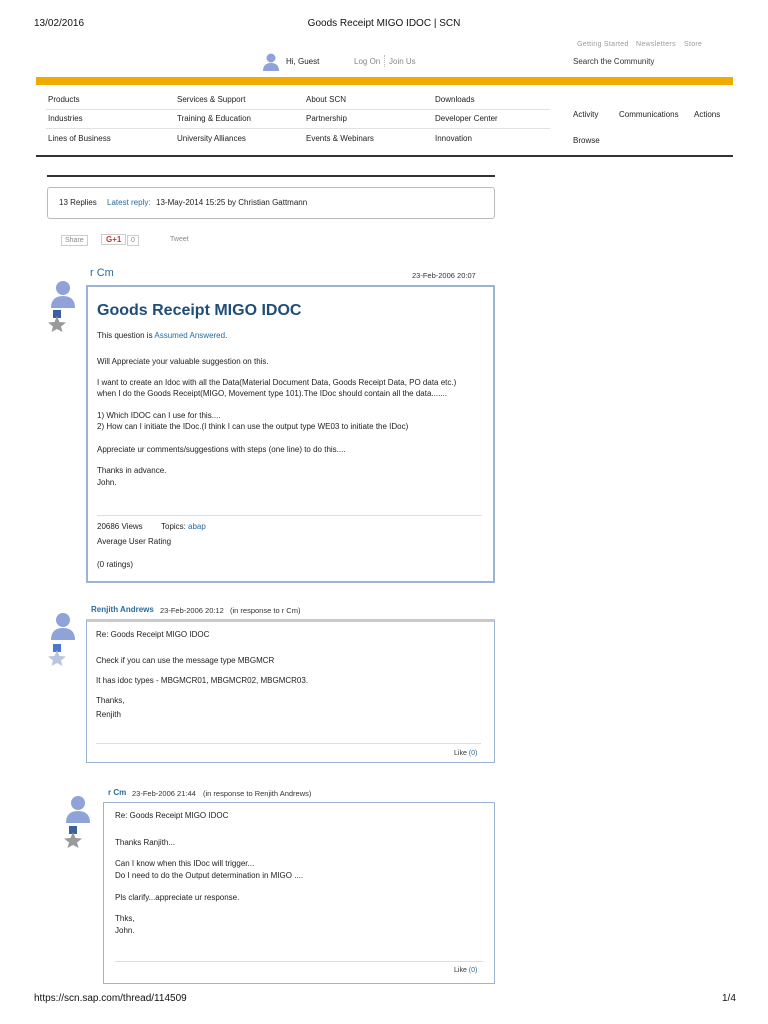 The width and height of the screenshot is (768, 1024). What do you see at coordinates (125, 335) in the screenshot?
I see `status-prefix: This question is` at bounding box center [125, 335].